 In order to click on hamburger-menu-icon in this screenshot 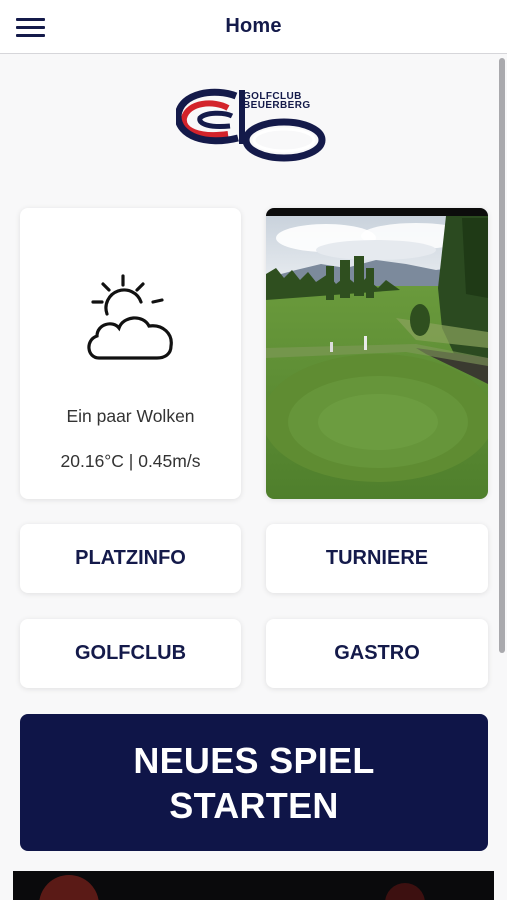, I will do `click(30, 28)`.